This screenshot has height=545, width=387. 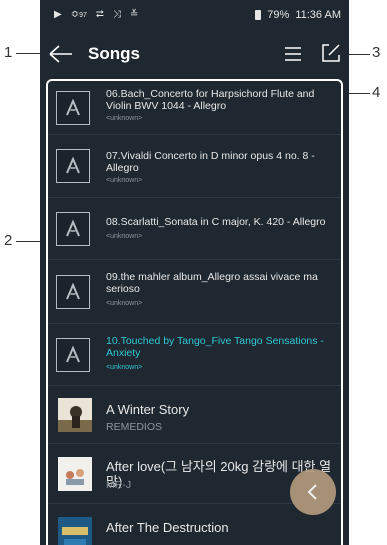 What do you see at coordinates (116, 14) in the screenshot?
I see `shuffle-icon: ⤨` at bounding box center [116, 14].